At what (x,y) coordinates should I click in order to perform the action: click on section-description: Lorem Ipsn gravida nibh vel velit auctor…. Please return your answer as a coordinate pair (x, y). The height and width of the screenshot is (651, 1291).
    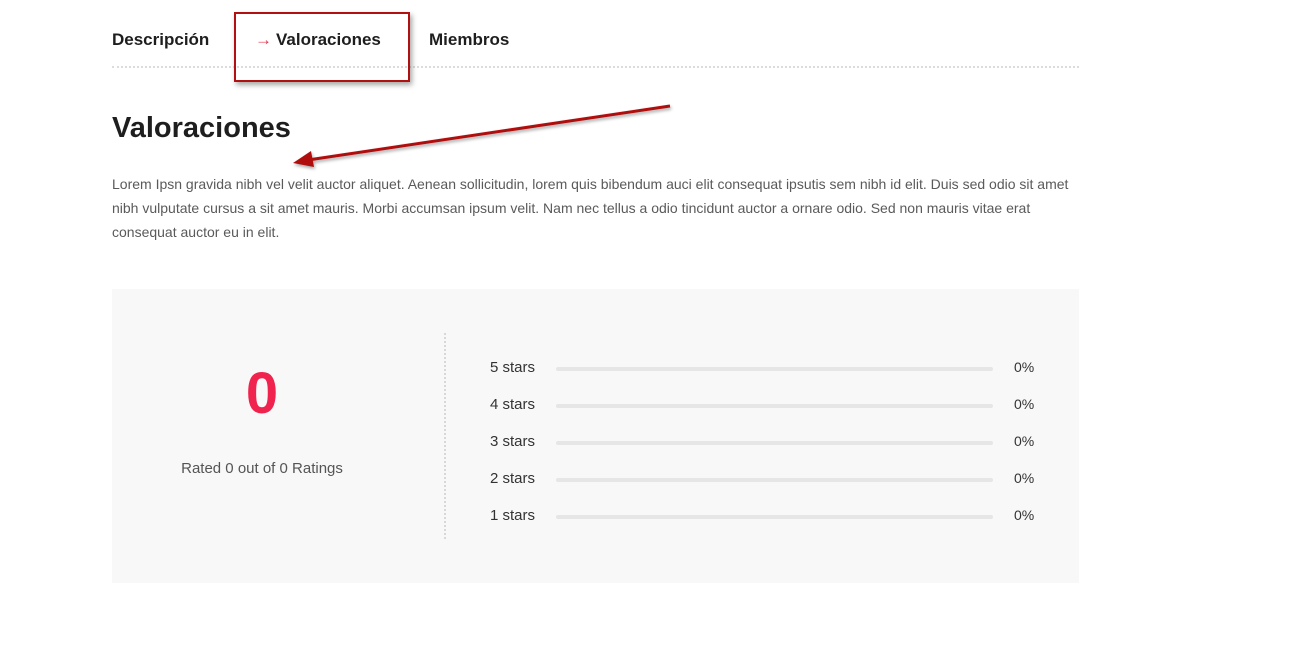
    Looking at the image, I should click on (590, 208).